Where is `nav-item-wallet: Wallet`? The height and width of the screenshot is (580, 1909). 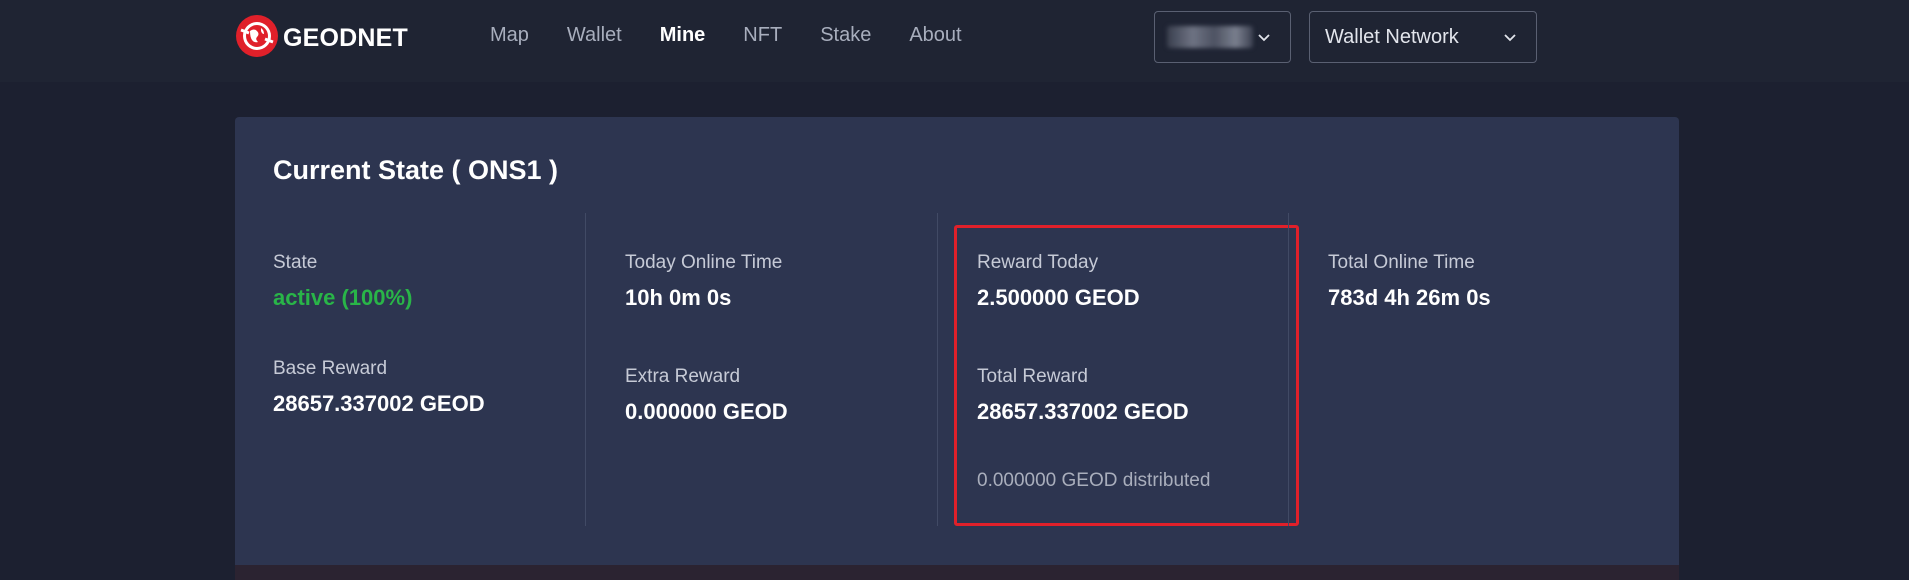 nav-item-wallet: Wallet is located at coordinates (594, 35).